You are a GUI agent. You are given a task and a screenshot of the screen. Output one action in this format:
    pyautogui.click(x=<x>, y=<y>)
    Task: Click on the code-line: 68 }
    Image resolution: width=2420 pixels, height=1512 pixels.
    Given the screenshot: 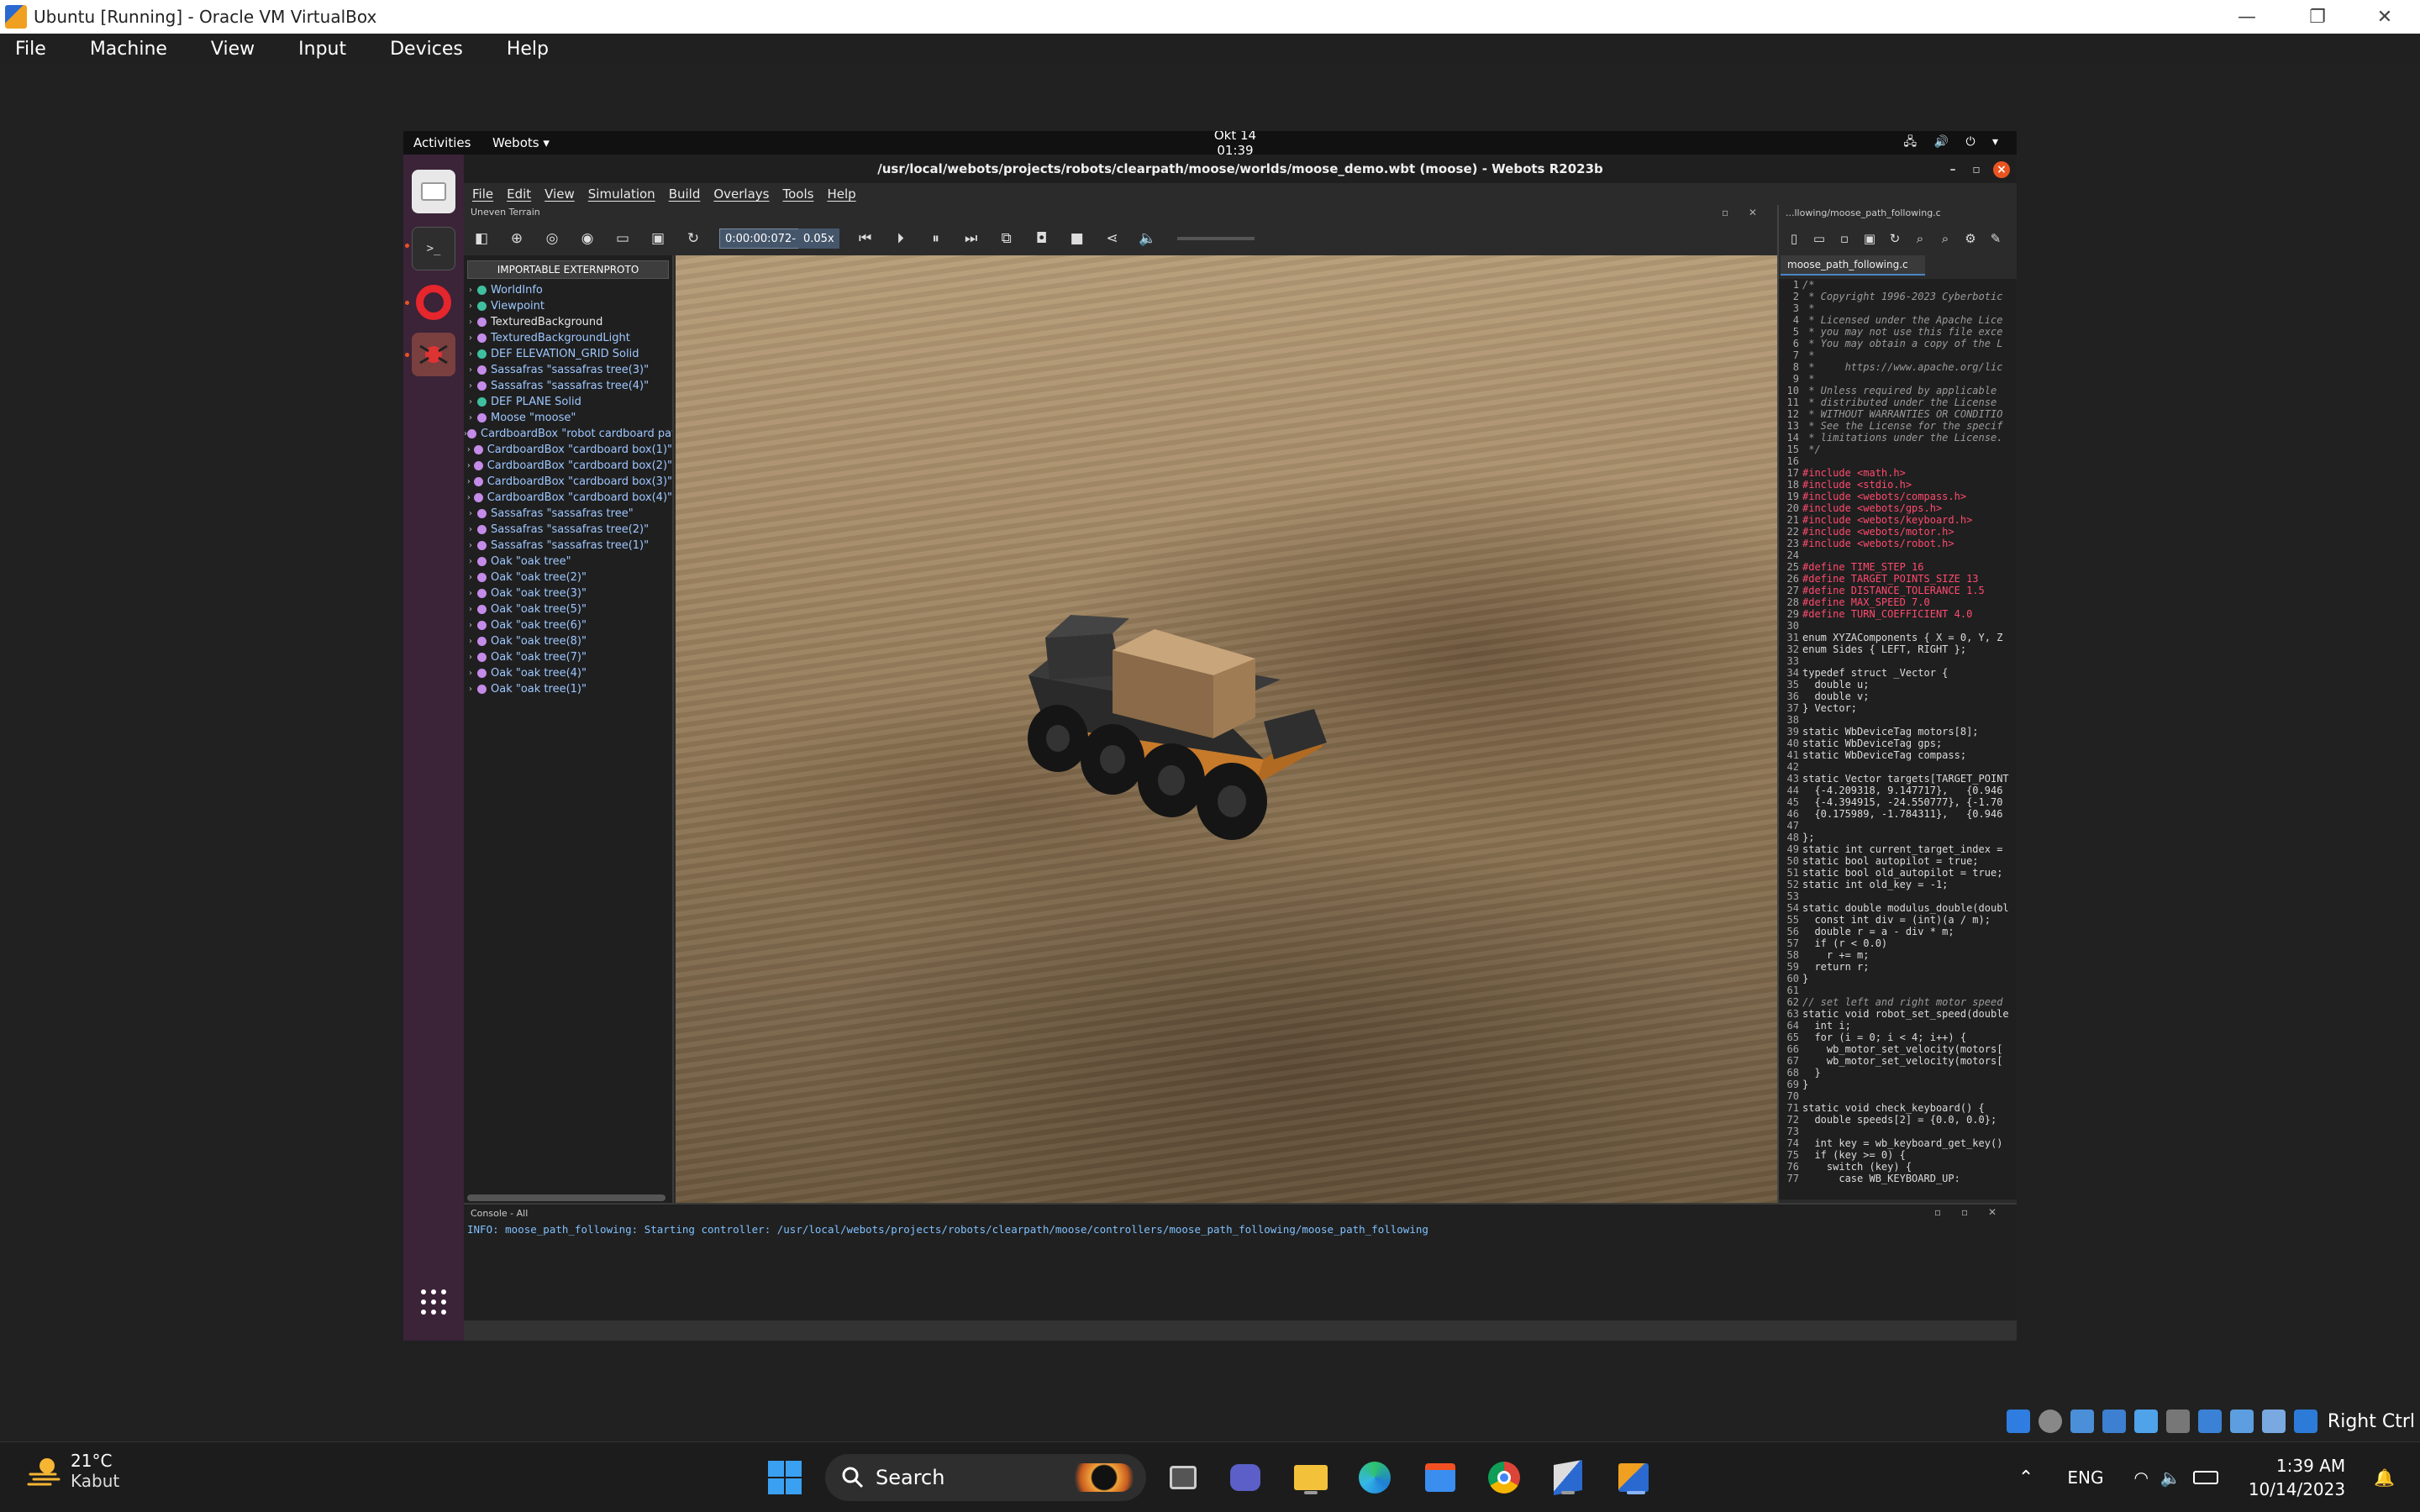 What is the action you would take?
    pyautogui.click(x=1898, y=1073)
    